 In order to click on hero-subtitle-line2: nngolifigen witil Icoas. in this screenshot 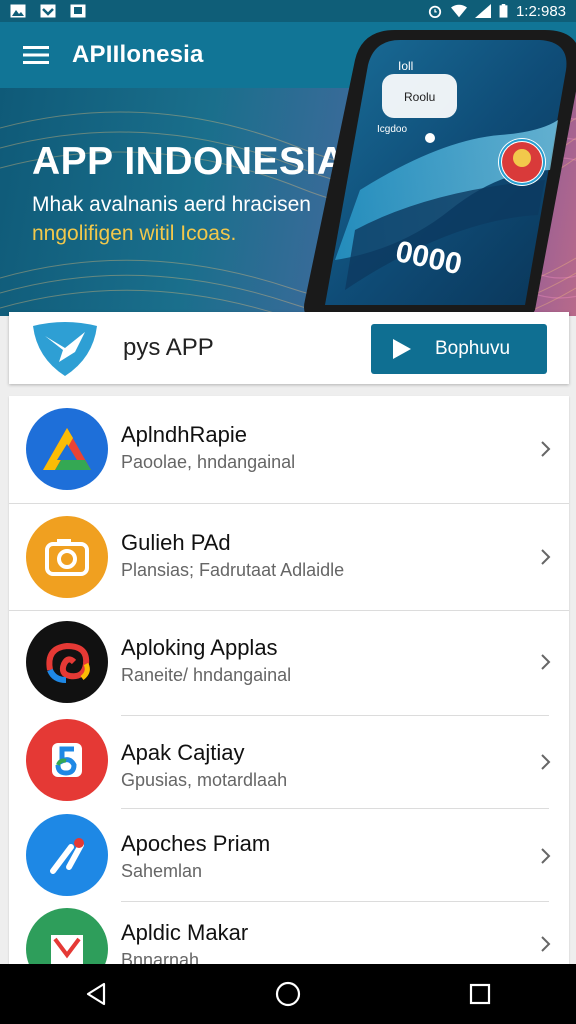, I will do `click(134, 233)`.